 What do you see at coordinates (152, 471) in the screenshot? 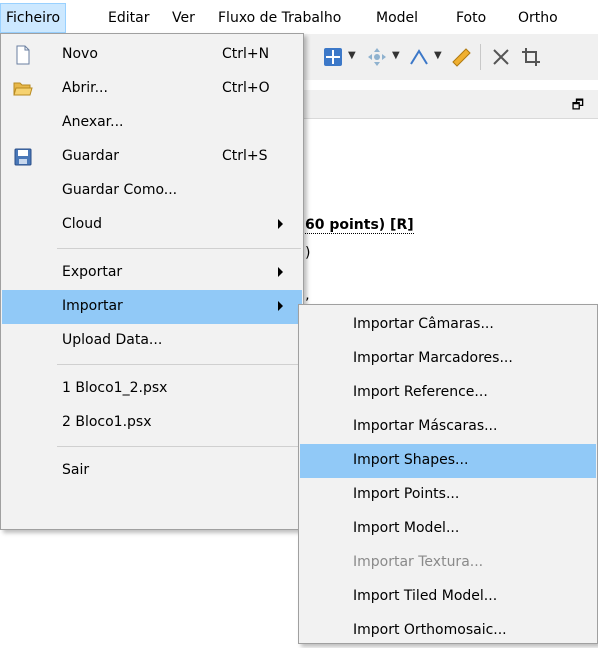
I see `menu-item-sair: Sair` at bounding box center [152, 471].